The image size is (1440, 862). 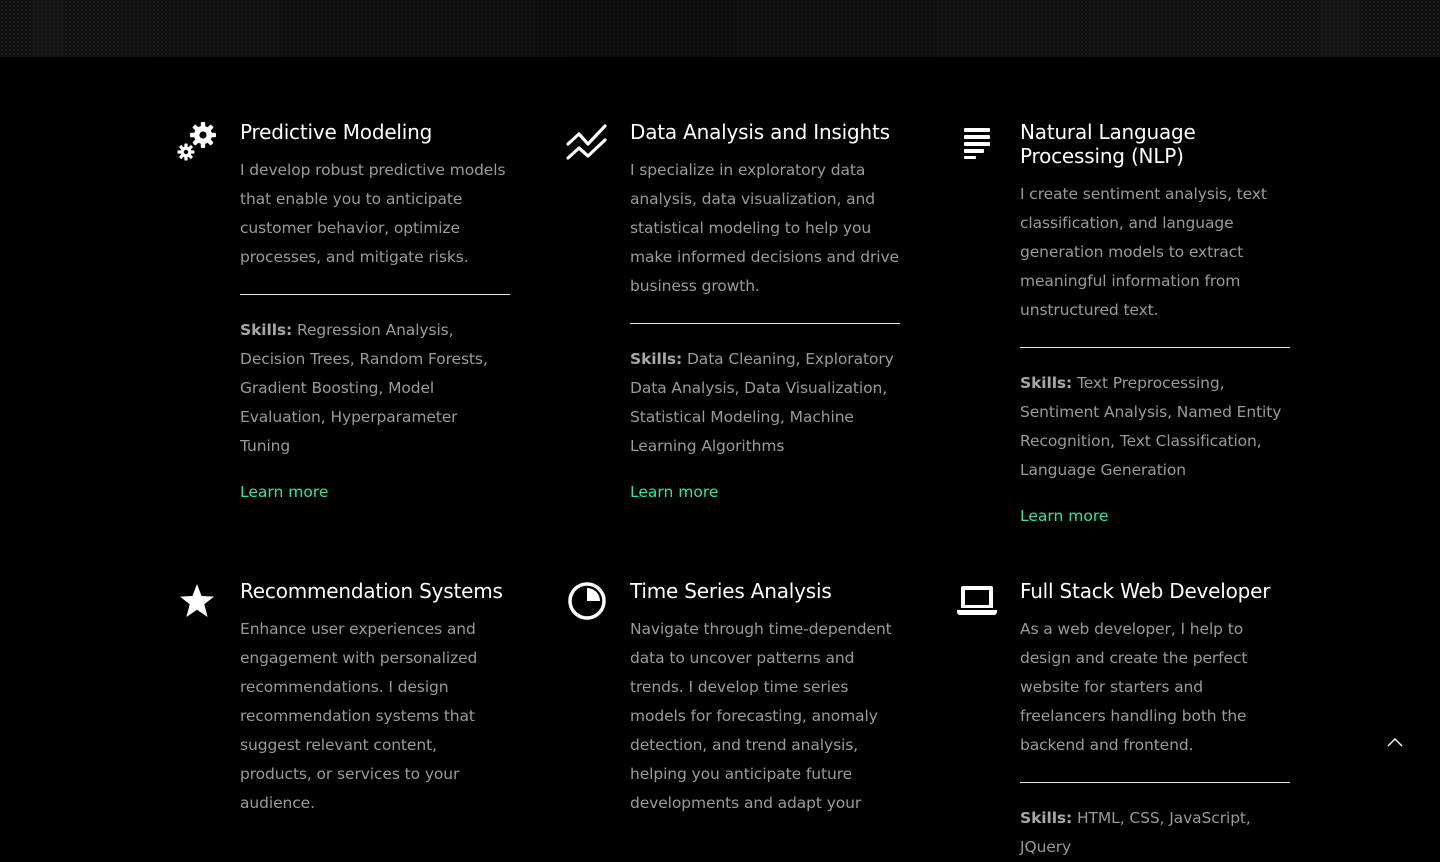 What do you see at coordinates (760, 132) in the screenshot?
I see `service-title: Data Analysis and Insights` at bounding box center [760, 132].